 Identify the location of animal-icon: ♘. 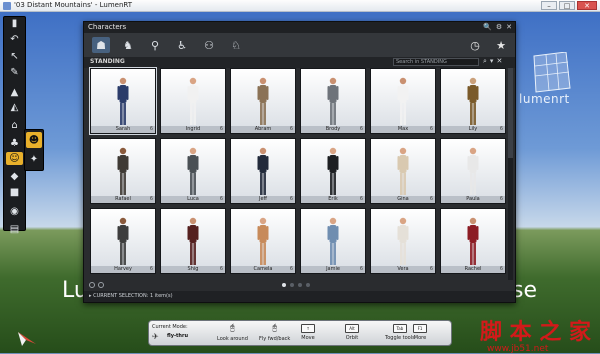
(236, 45).